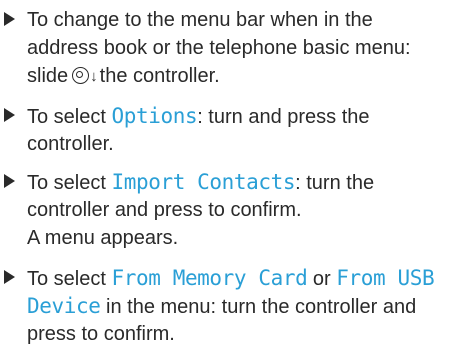 This screenshot has height=354, width=464. What do you see at coordinates (258, 307) in the screenshot?
I see `step-4-suffix: in the menu: turn the controller and` at bounding box center [258, 307].